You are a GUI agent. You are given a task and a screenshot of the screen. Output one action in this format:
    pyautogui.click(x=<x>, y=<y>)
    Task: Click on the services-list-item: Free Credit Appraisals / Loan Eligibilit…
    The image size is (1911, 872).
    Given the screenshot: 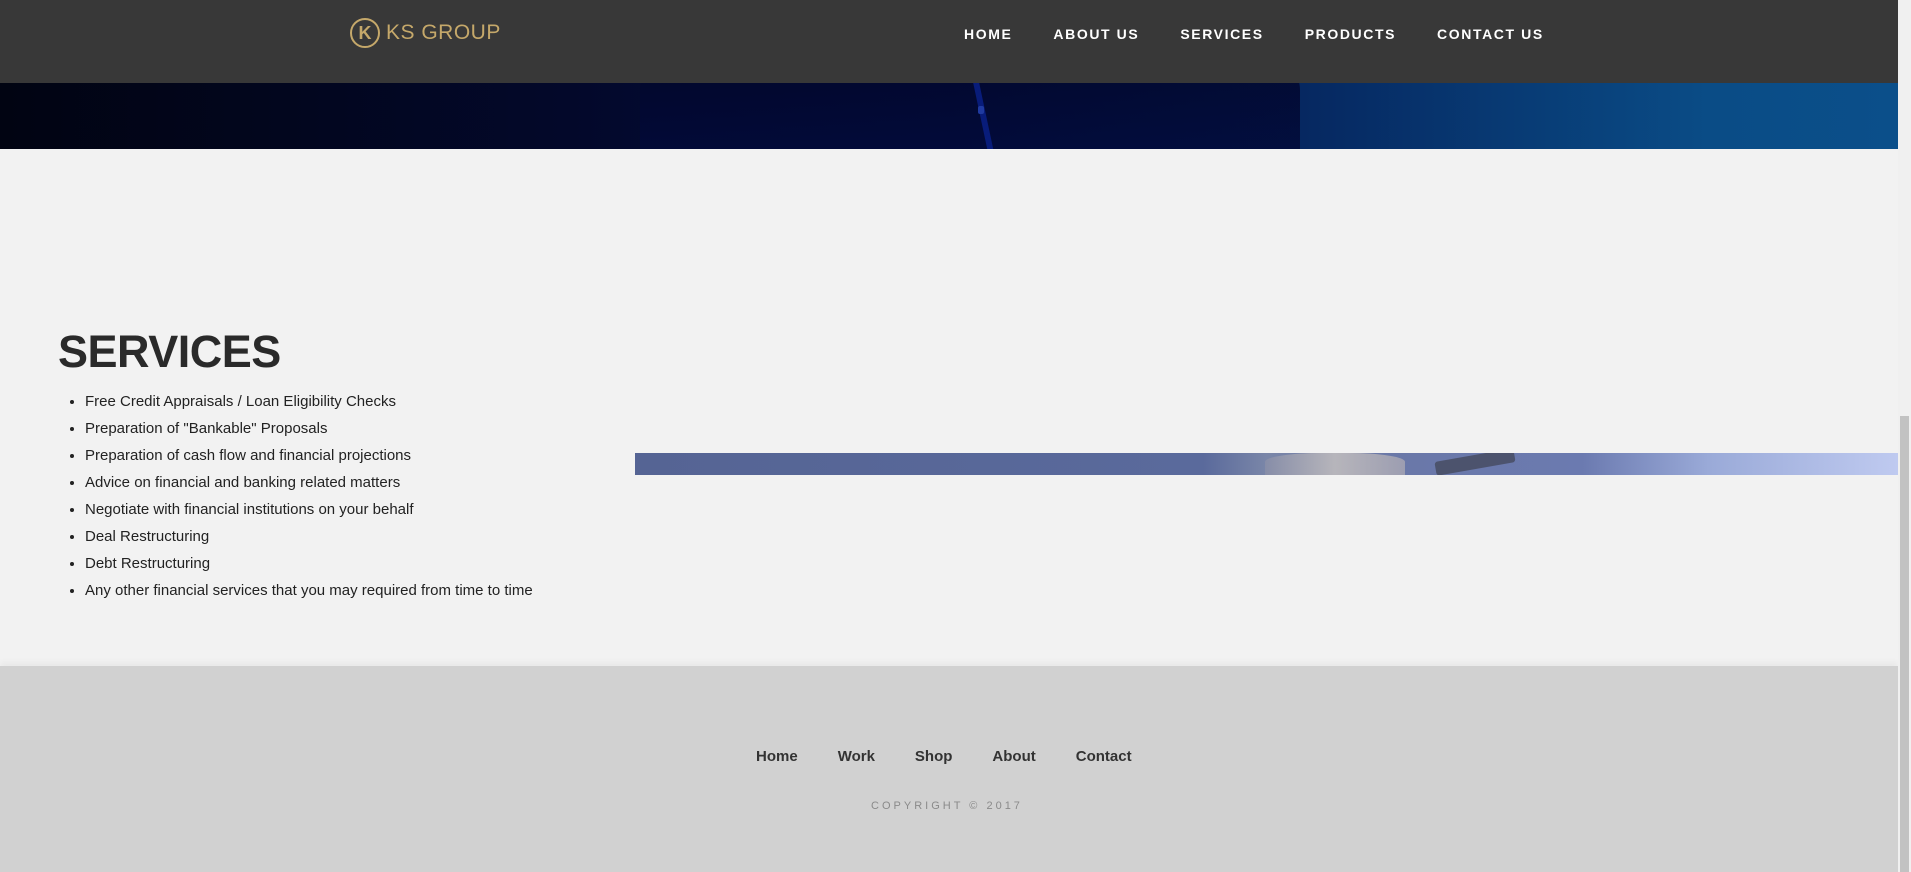 What is the action you would take?
    pyautogui.click(x=309, y=404)
    